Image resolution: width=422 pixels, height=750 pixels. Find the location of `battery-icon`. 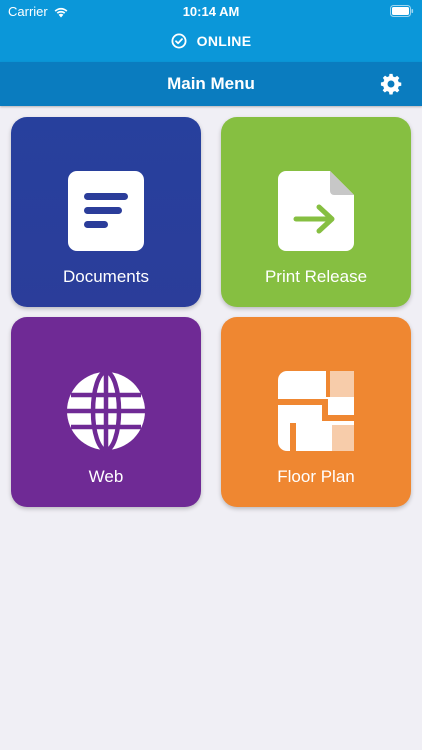

battery-icon is located at coordinates (402, 11).